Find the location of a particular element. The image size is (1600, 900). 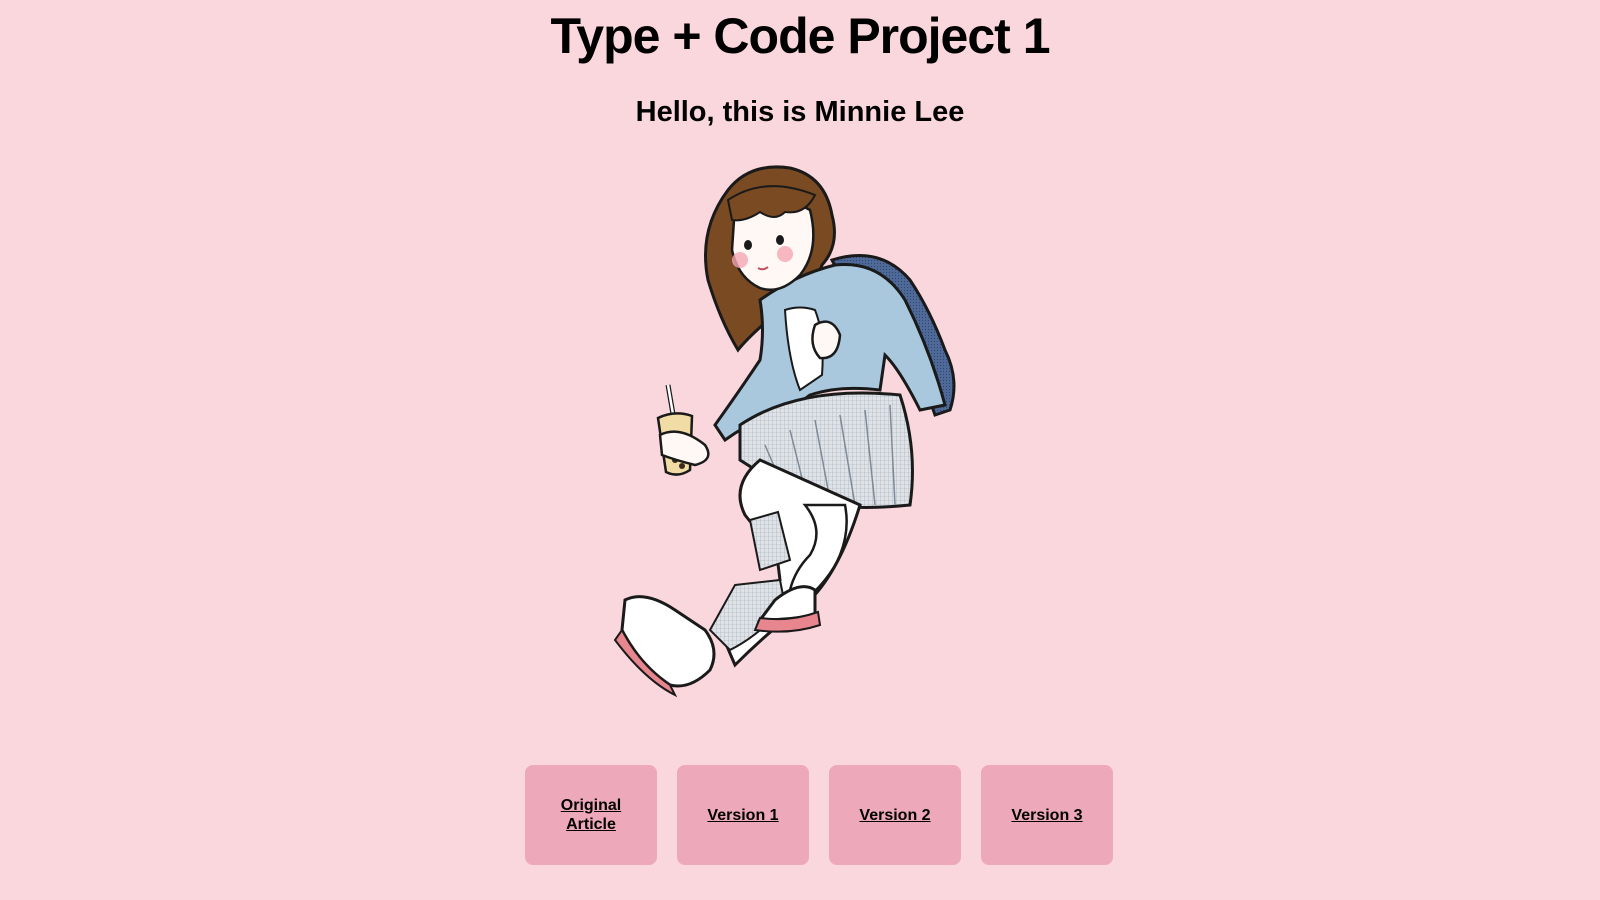

shoe-left is located at coordinates (668, 641).